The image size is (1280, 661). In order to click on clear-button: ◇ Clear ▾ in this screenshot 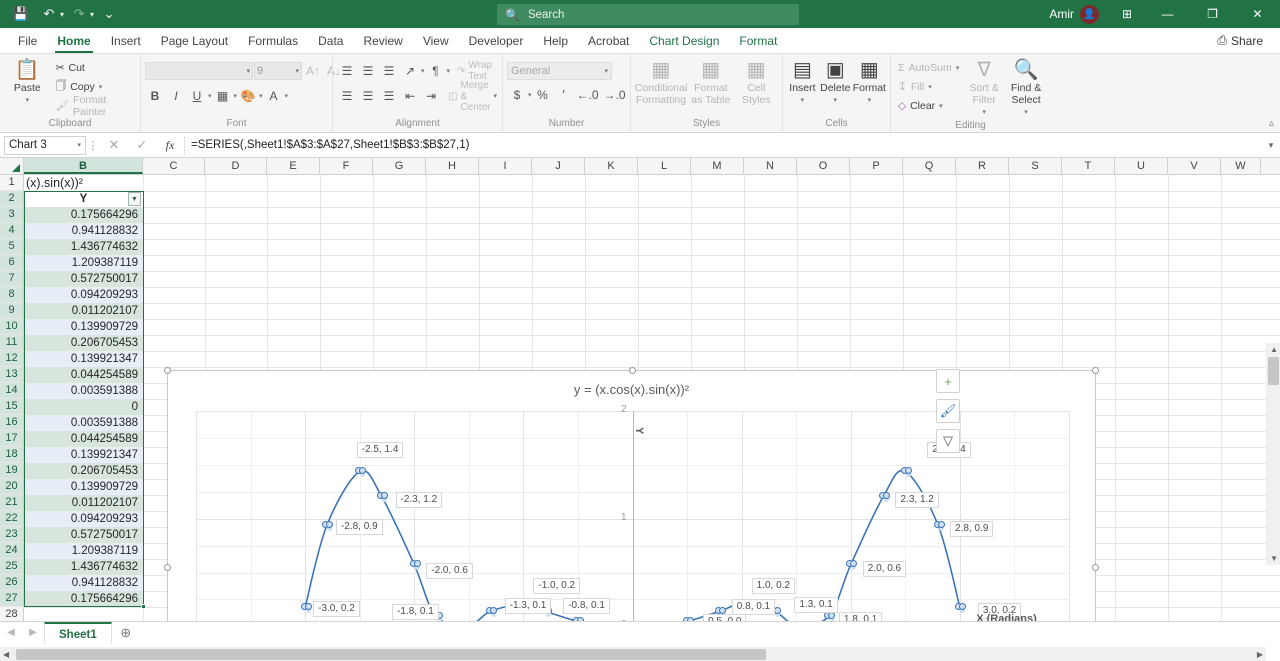, I will do `click(928, 105)`.